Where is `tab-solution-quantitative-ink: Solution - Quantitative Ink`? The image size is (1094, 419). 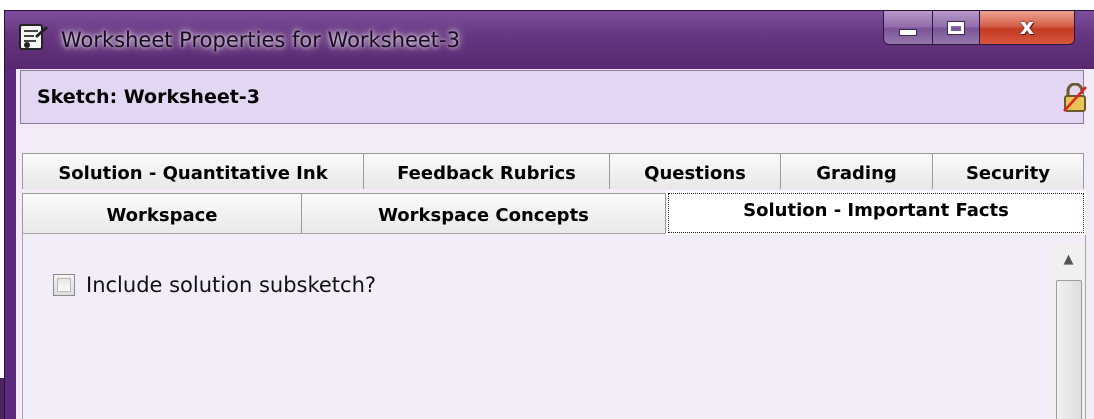 tab-solution-quantitative-ink: Solution - Quantitative Ink is located at coordinates (193, 171).